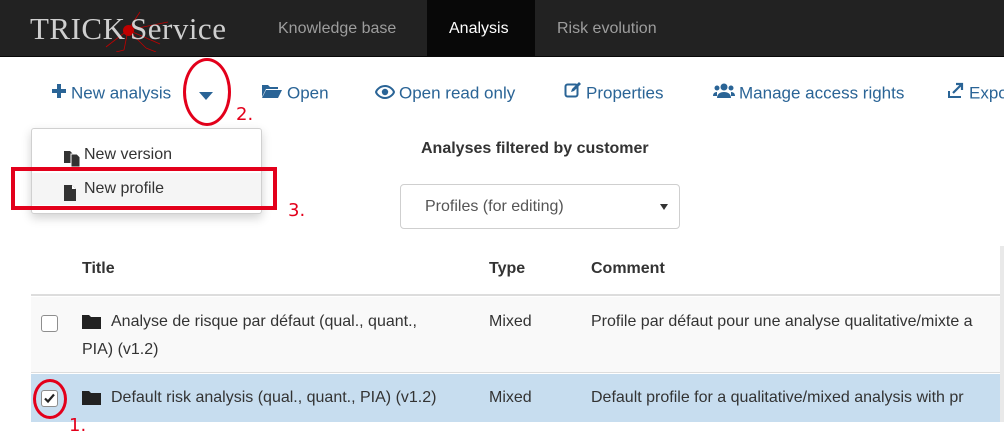  Describe the element at coordinates (49, 323) in the screenshot. I see `row-checkbox` at that location.